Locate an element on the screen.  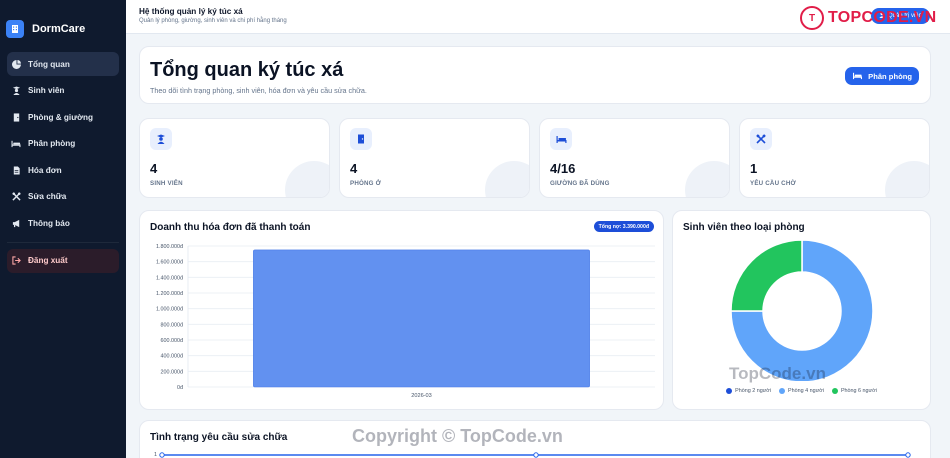
y-tick-label: 1.600.000đ is located at coordinates (169, 263).